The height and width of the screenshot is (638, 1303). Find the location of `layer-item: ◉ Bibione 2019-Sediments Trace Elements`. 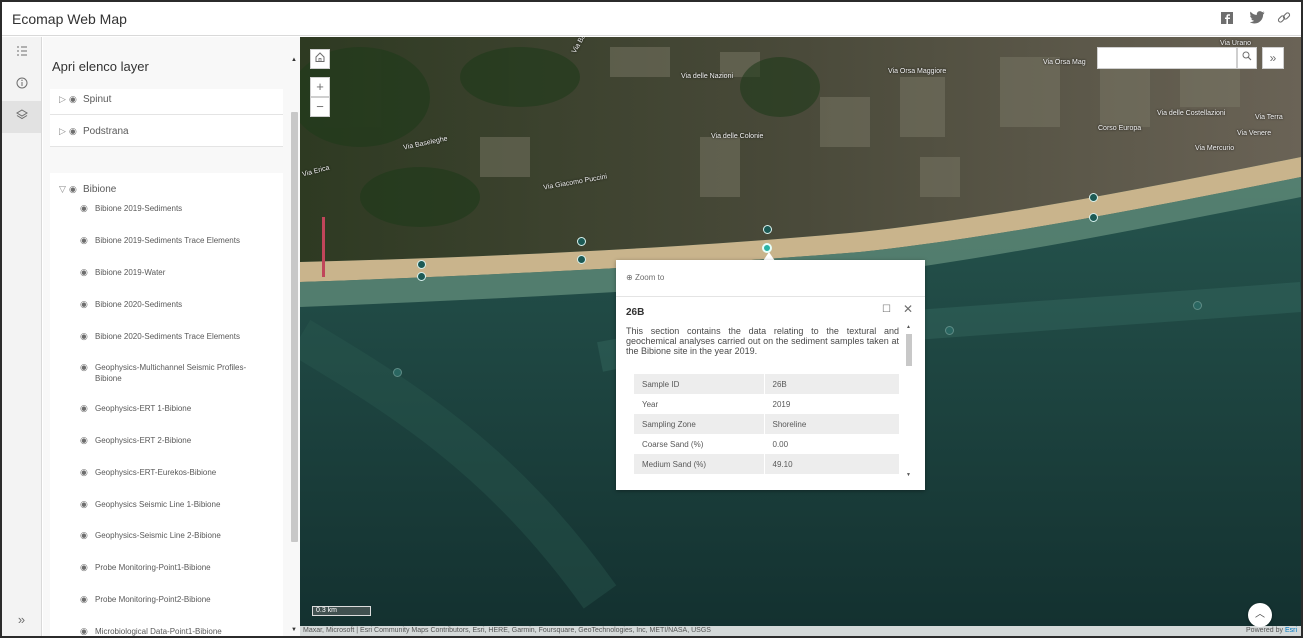

layer-item: ◉ Bibione 2019-Sediments Trace Elements is located at coordinates (166, 240).